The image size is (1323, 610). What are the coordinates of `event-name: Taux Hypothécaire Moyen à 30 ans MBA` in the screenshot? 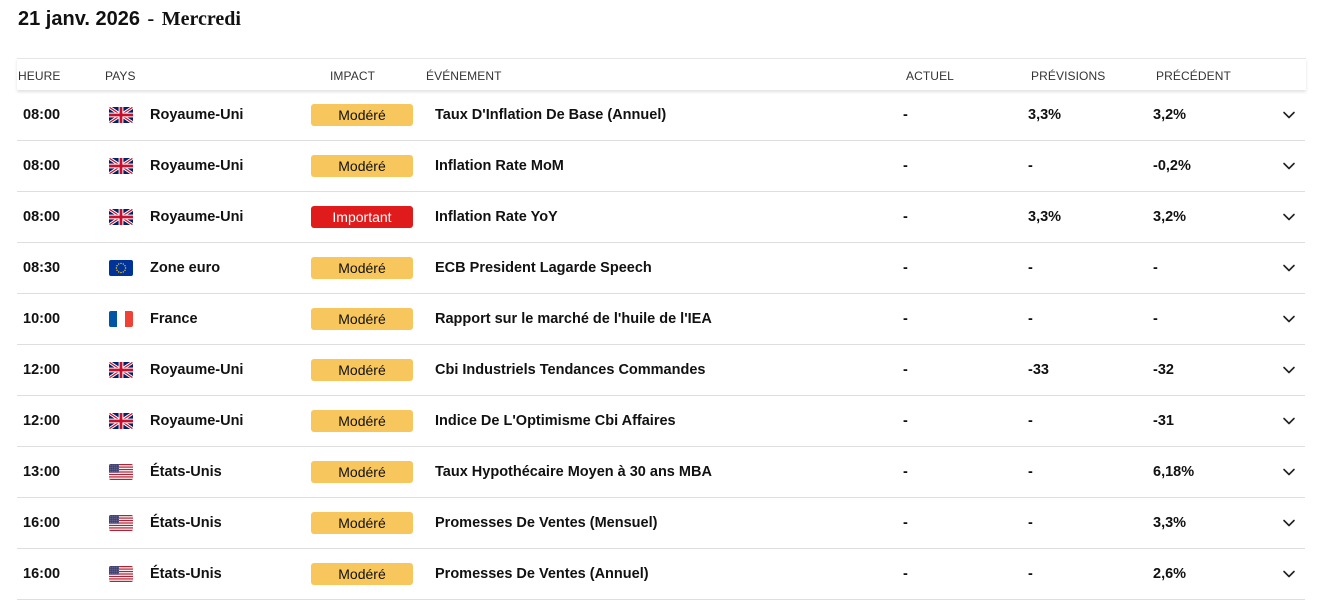 It's located at (573, 472).